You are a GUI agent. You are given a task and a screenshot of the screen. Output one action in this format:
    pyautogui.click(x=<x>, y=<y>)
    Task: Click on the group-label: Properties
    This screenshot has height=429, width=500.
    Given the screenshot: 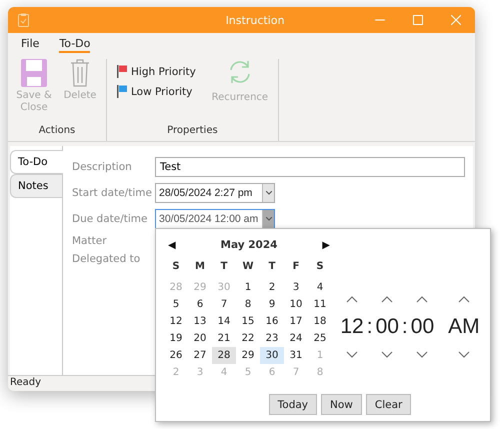 What is the action you would take?
    pyautogui.click(x=192, y=131)
    